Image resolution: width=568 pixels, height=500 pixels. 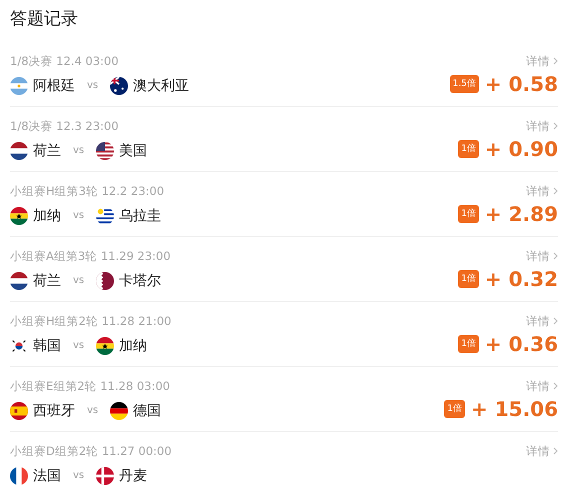 What do you see at coordinates (521, 344) in the screenshot?
I see `score-value: + 0.36` at bounding box center [521, 344].